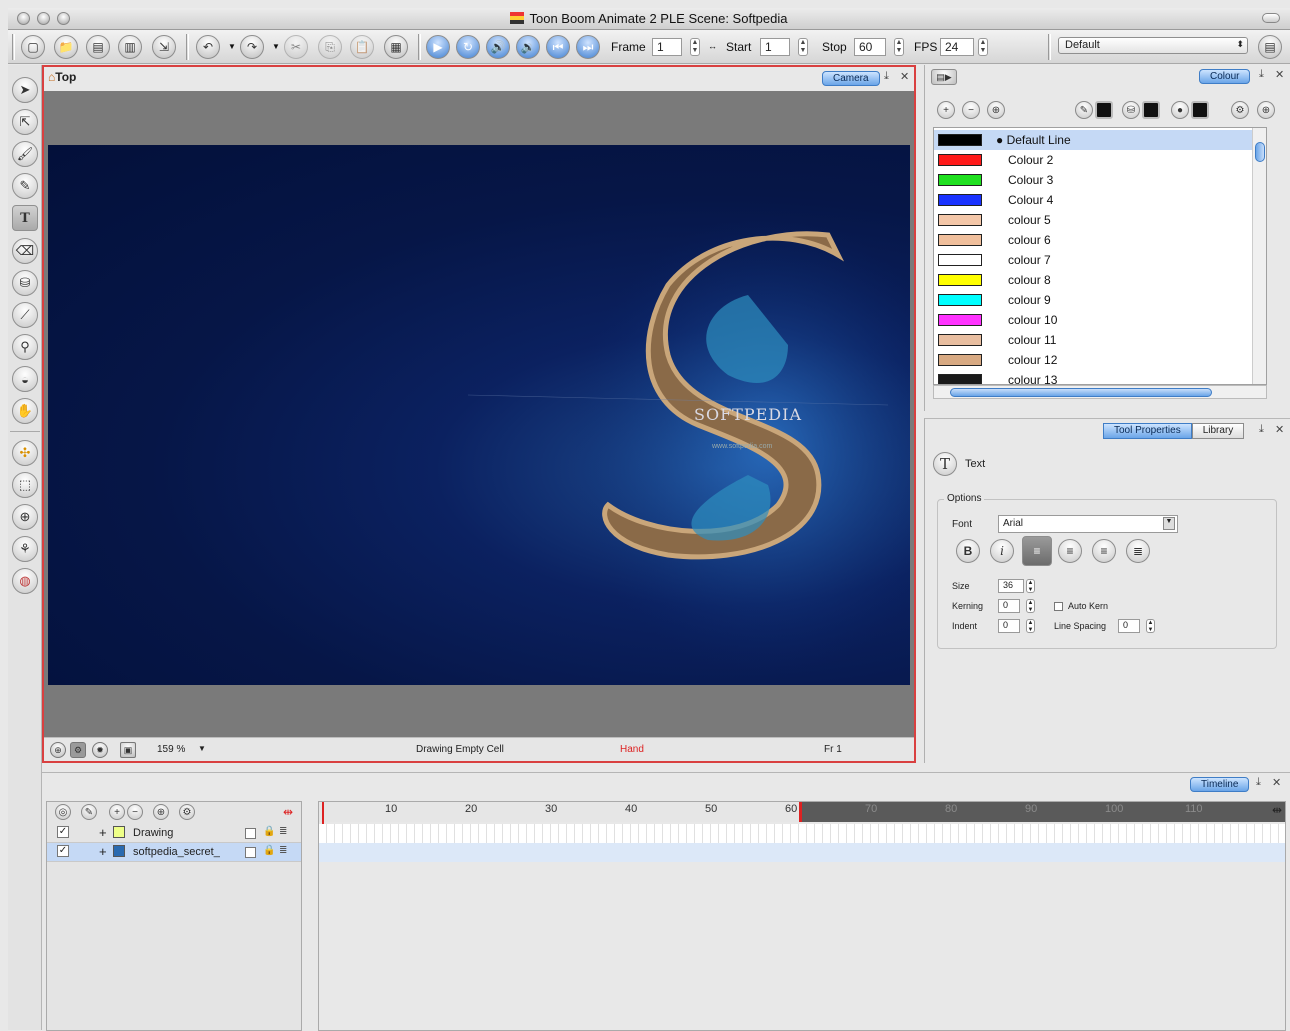  Describe the element at coordinates (1270, 47) in the screenshot. I see `workspace-manager-button: ▤` at that location.